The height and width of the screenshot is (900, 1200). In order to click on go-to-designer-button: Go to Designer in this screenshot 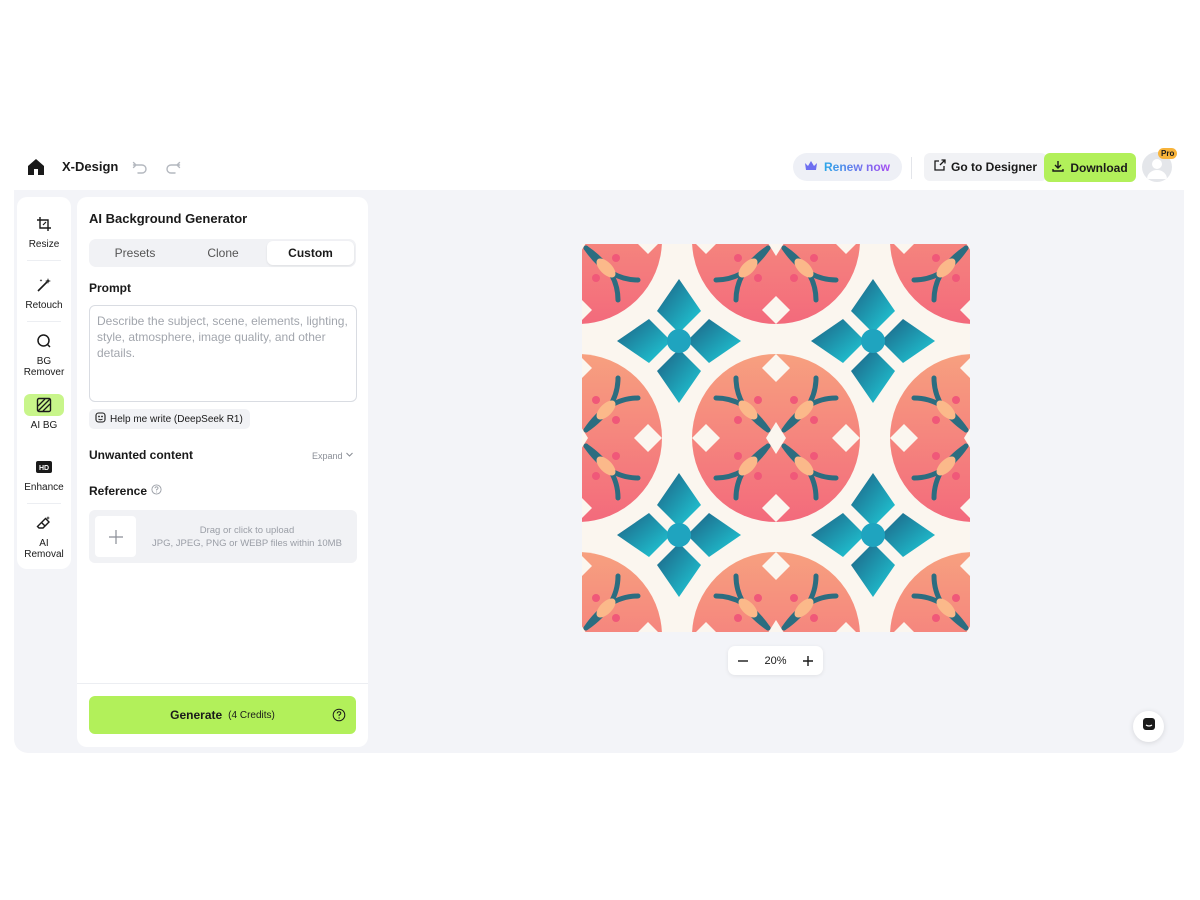, I will do `click(986, 167)`.